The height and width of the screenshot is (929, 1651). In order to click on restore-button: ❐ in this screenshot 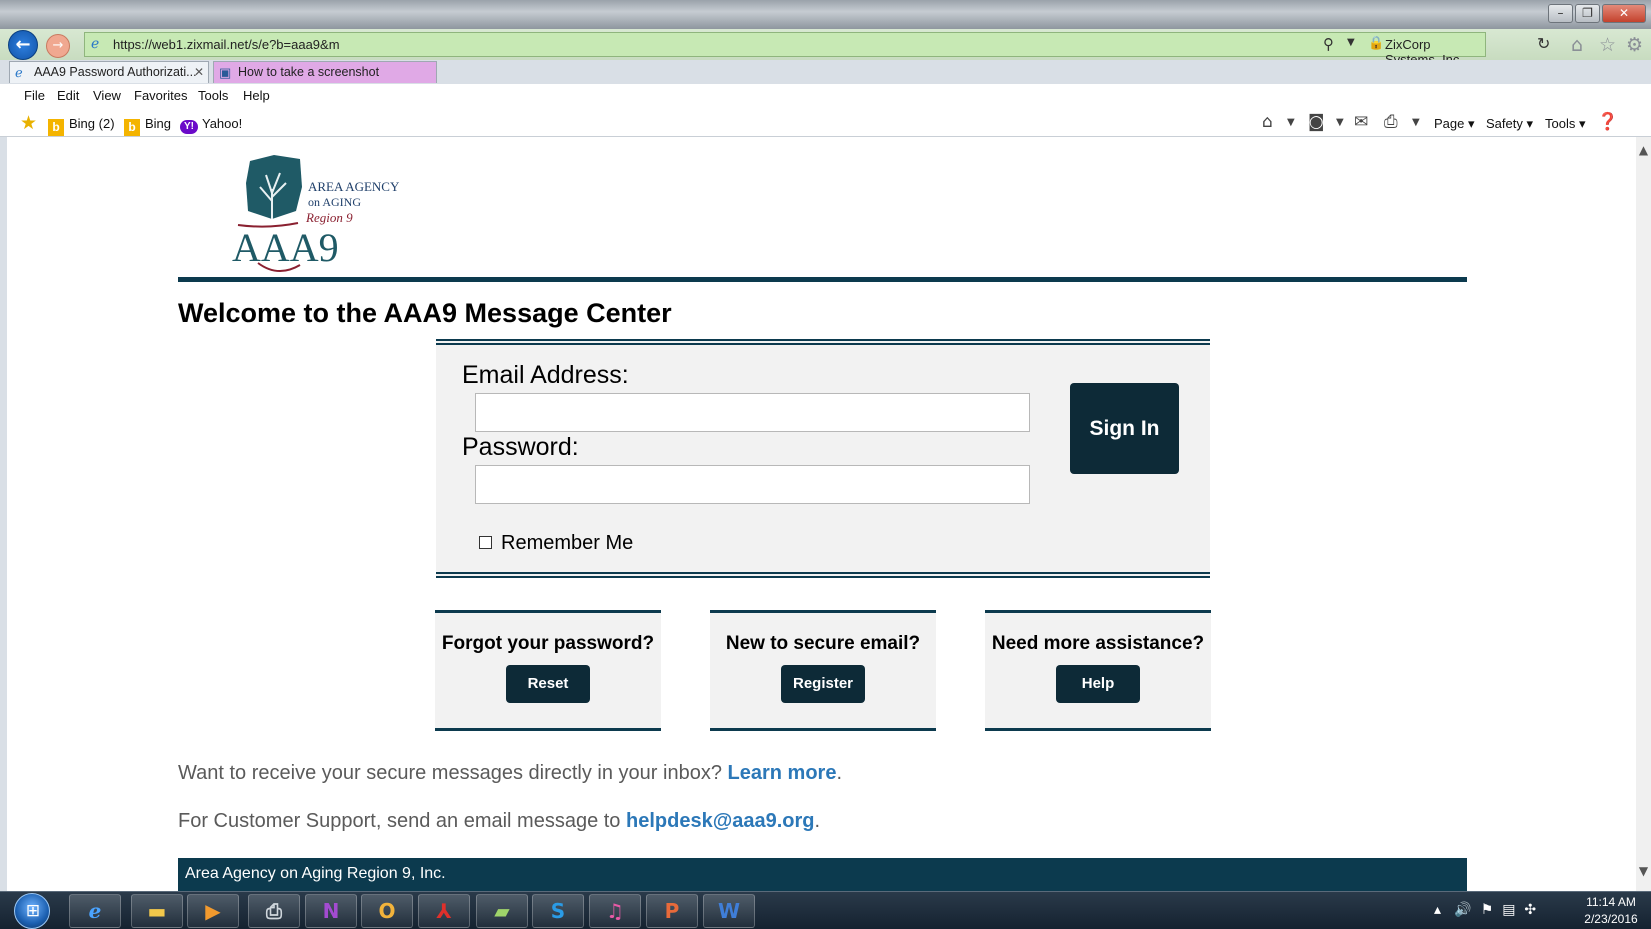, I will do `click(1587, 13)`.